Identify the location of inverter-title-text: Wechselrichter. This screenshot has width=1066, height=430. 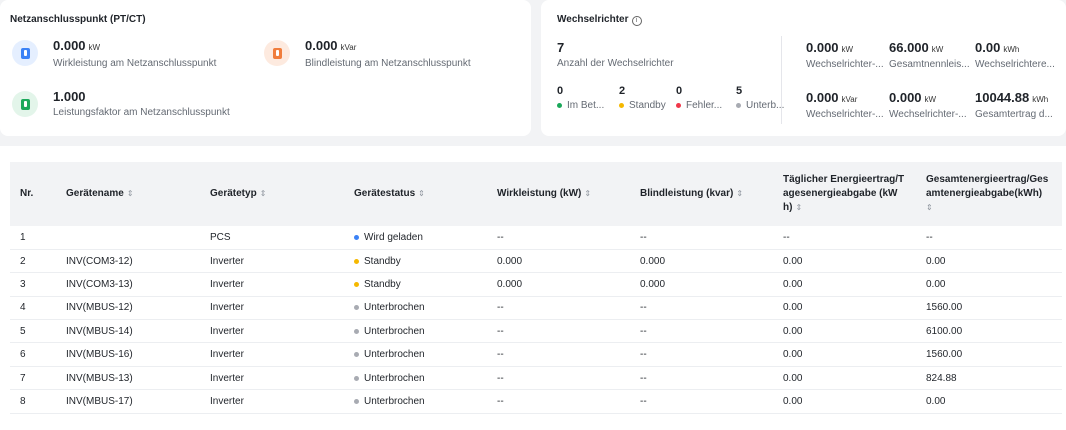
(593, 19).